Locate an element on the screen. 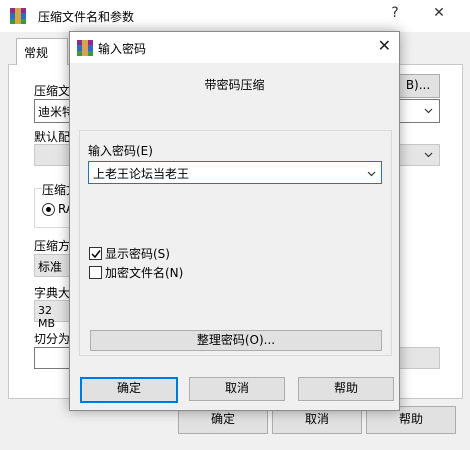  help-button: 帮助 is located at coordinates (346, 389).